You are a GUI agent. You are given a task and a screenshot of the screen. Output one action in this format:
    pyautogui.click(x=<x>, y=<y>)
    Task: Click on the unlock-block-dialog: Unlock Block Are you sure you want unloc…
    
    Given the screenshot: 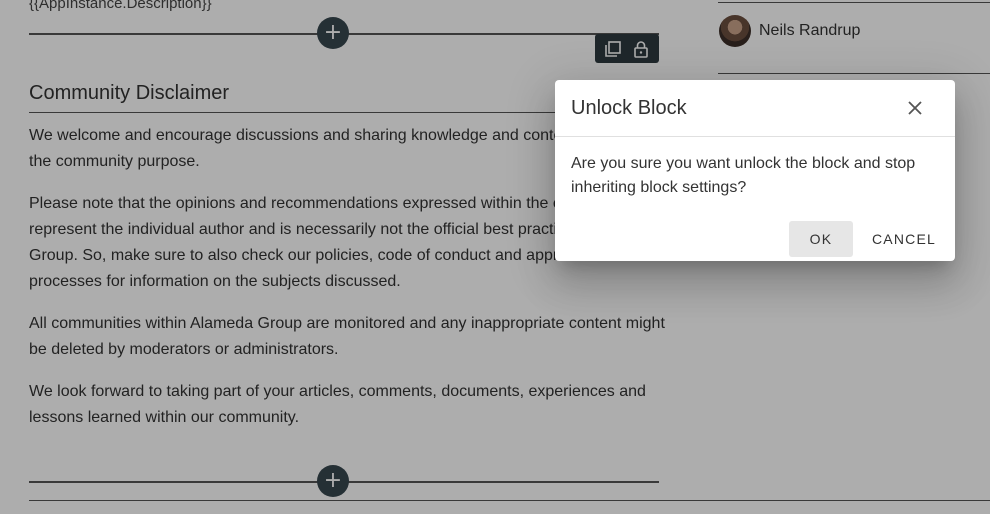 What is the action you would take?
    pyautogui.click(x=755, y=170)
    